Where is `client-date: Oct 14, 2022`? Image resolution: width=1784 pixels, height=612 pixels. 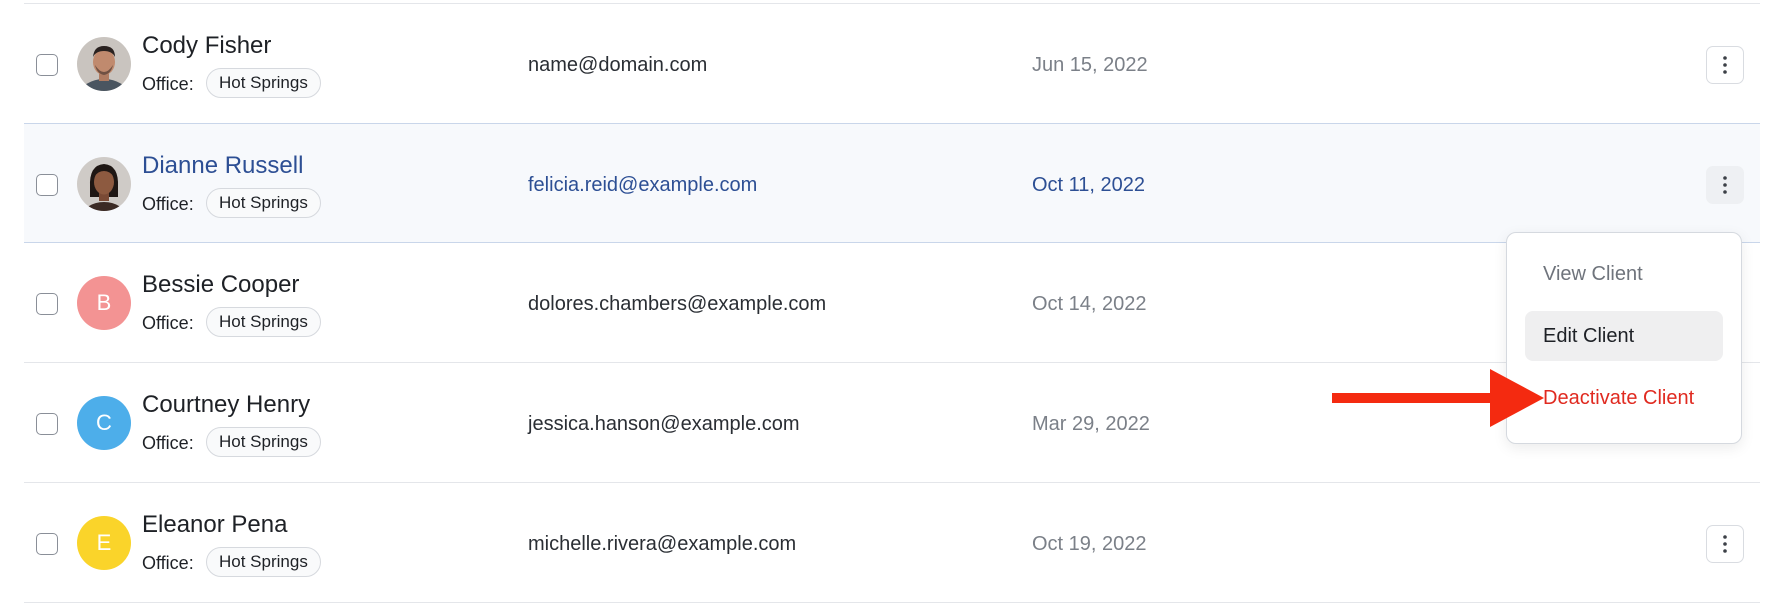 client-date: Oct 14, 2022 is located at coordinates (1089, 304).